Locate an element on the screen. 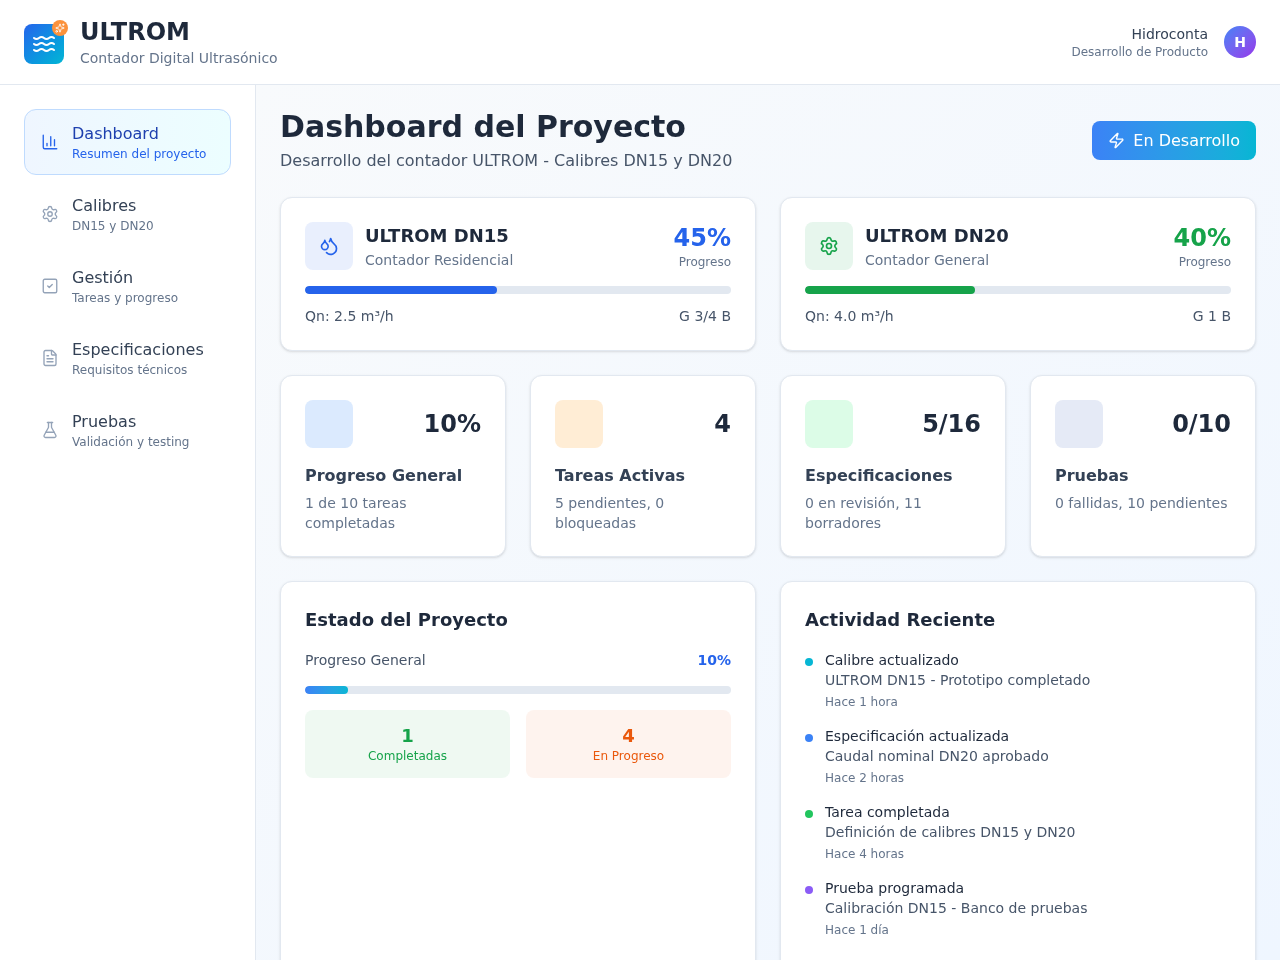  progress-label: Progreso General is located at coordinates (365, 660).